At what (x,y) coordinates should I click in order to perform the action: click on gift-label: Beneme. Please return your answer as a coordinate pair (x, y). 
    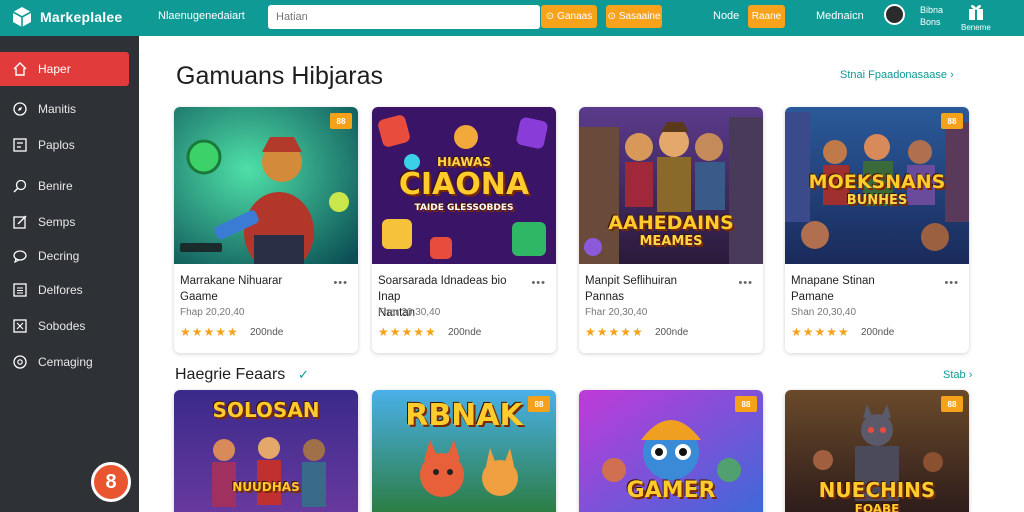
    Looking at the image, I should click on (976, 27).